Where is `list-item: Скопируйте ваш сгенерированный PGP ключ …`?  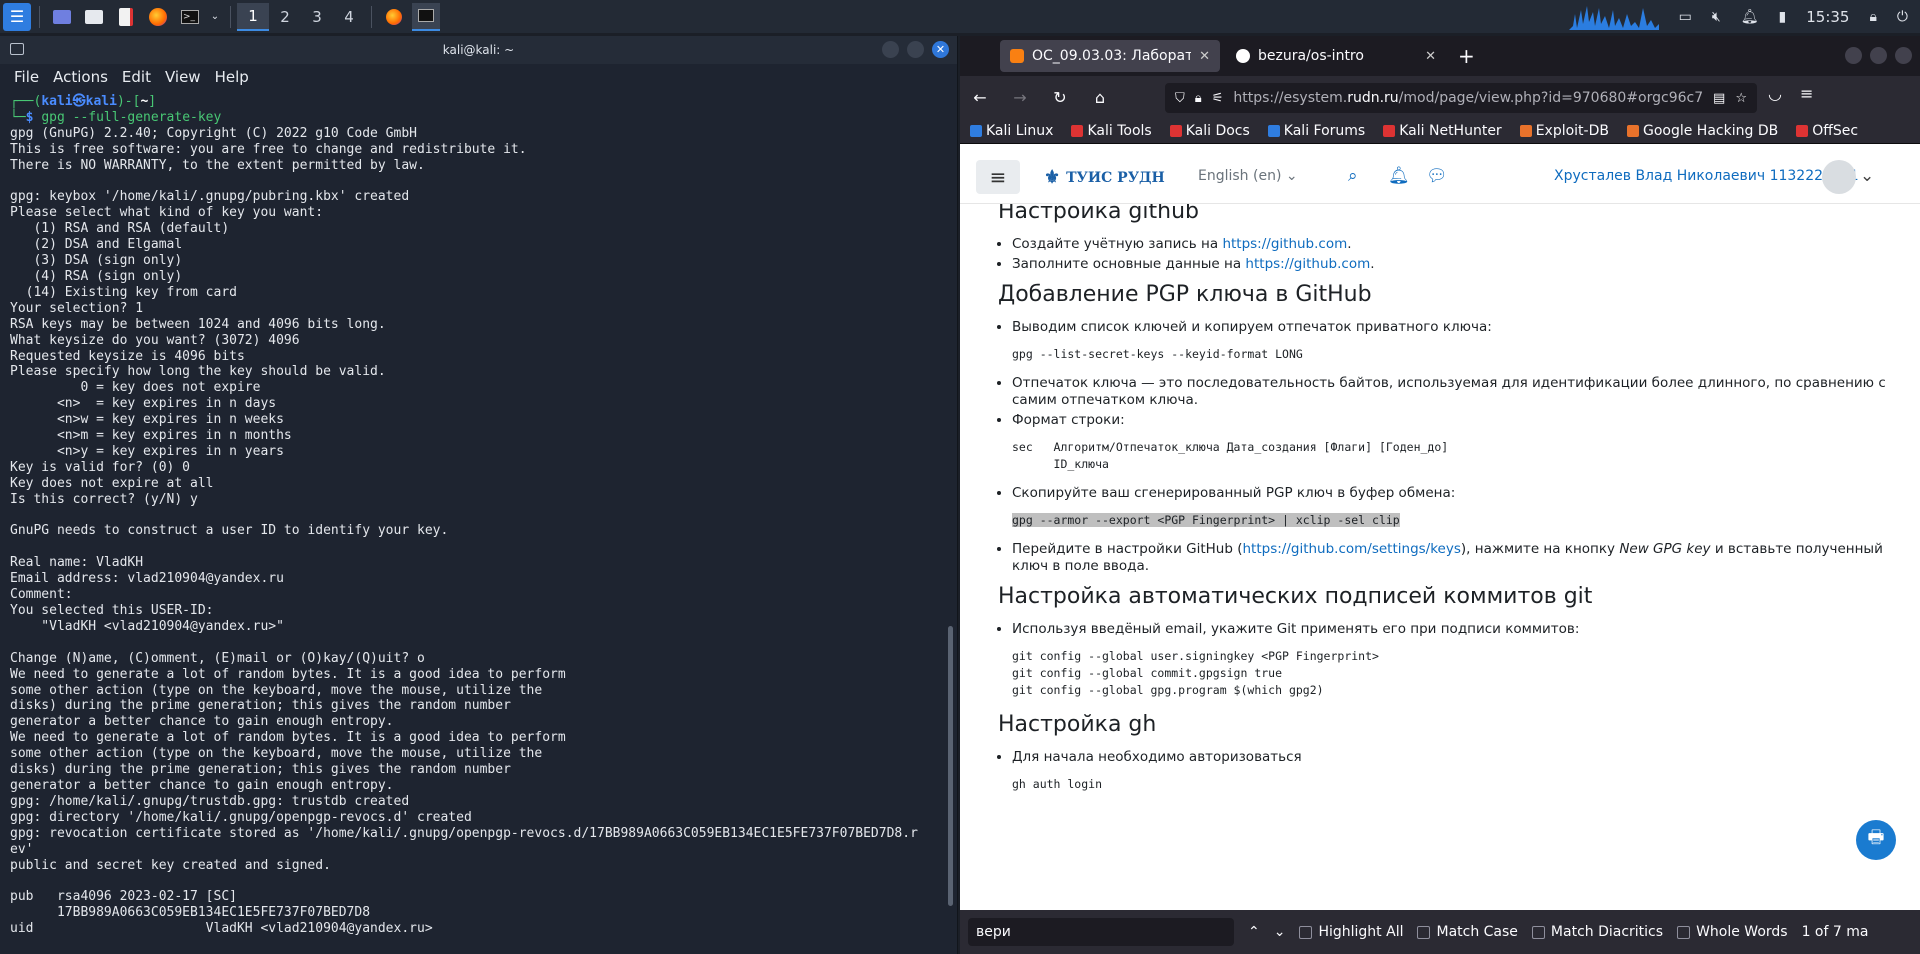
list-item: Скопируйте ваш сгенерированный PGP ключ … is located at coordinates (1456, 493).